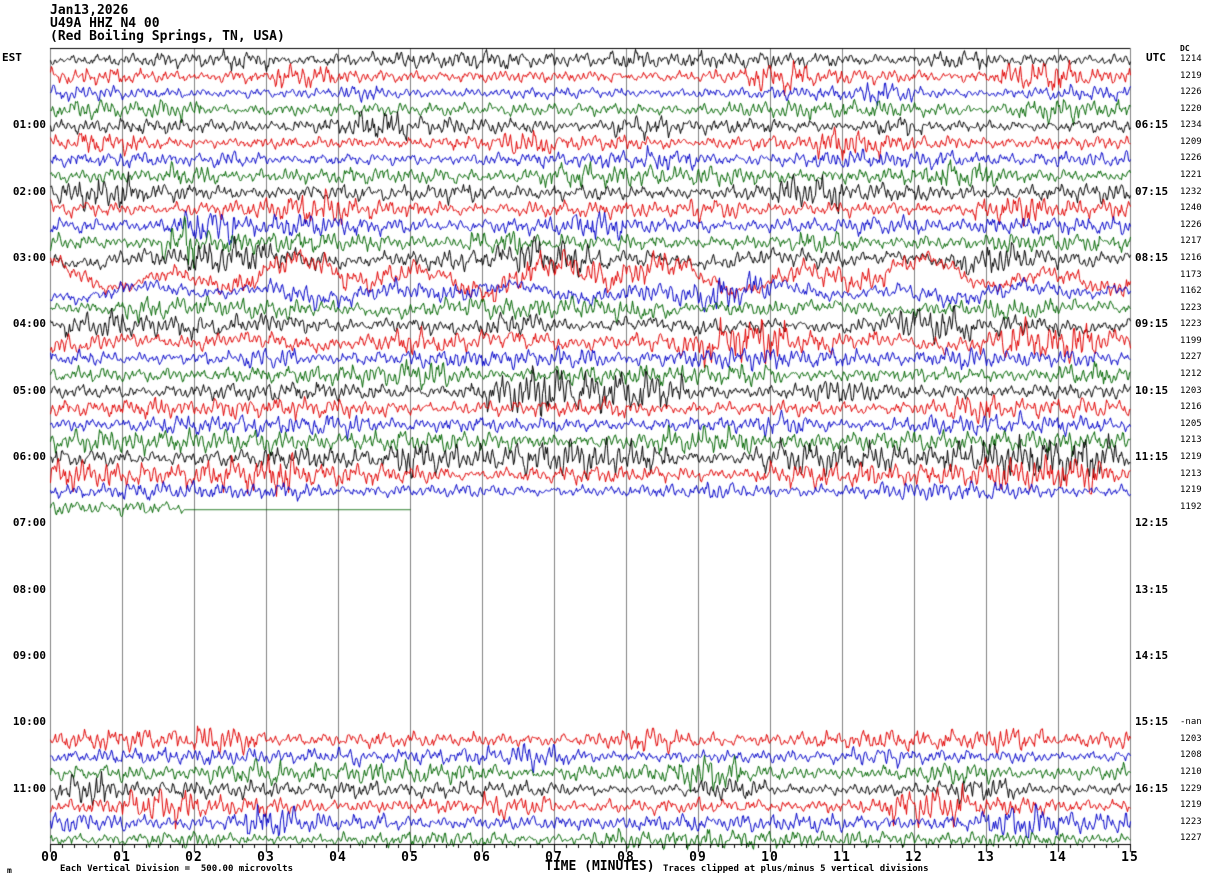 This screenshot has width=1210, height=886. What do you see at coordinates (1152, 390) in the screenshot?
I see `utc-hour-label: 10:15` at bounding box center [1152, 390].